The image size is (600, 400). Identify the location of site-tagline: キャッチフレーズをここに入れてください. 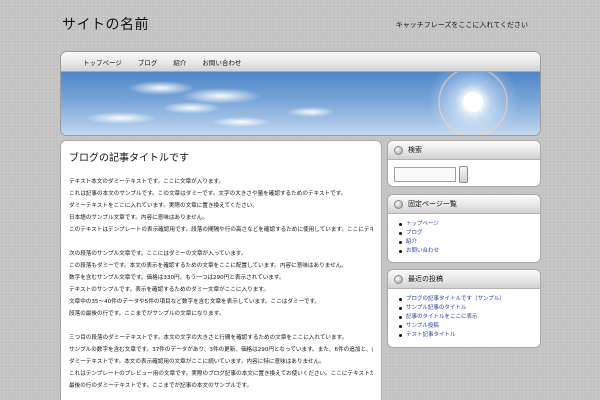
(461, 25).